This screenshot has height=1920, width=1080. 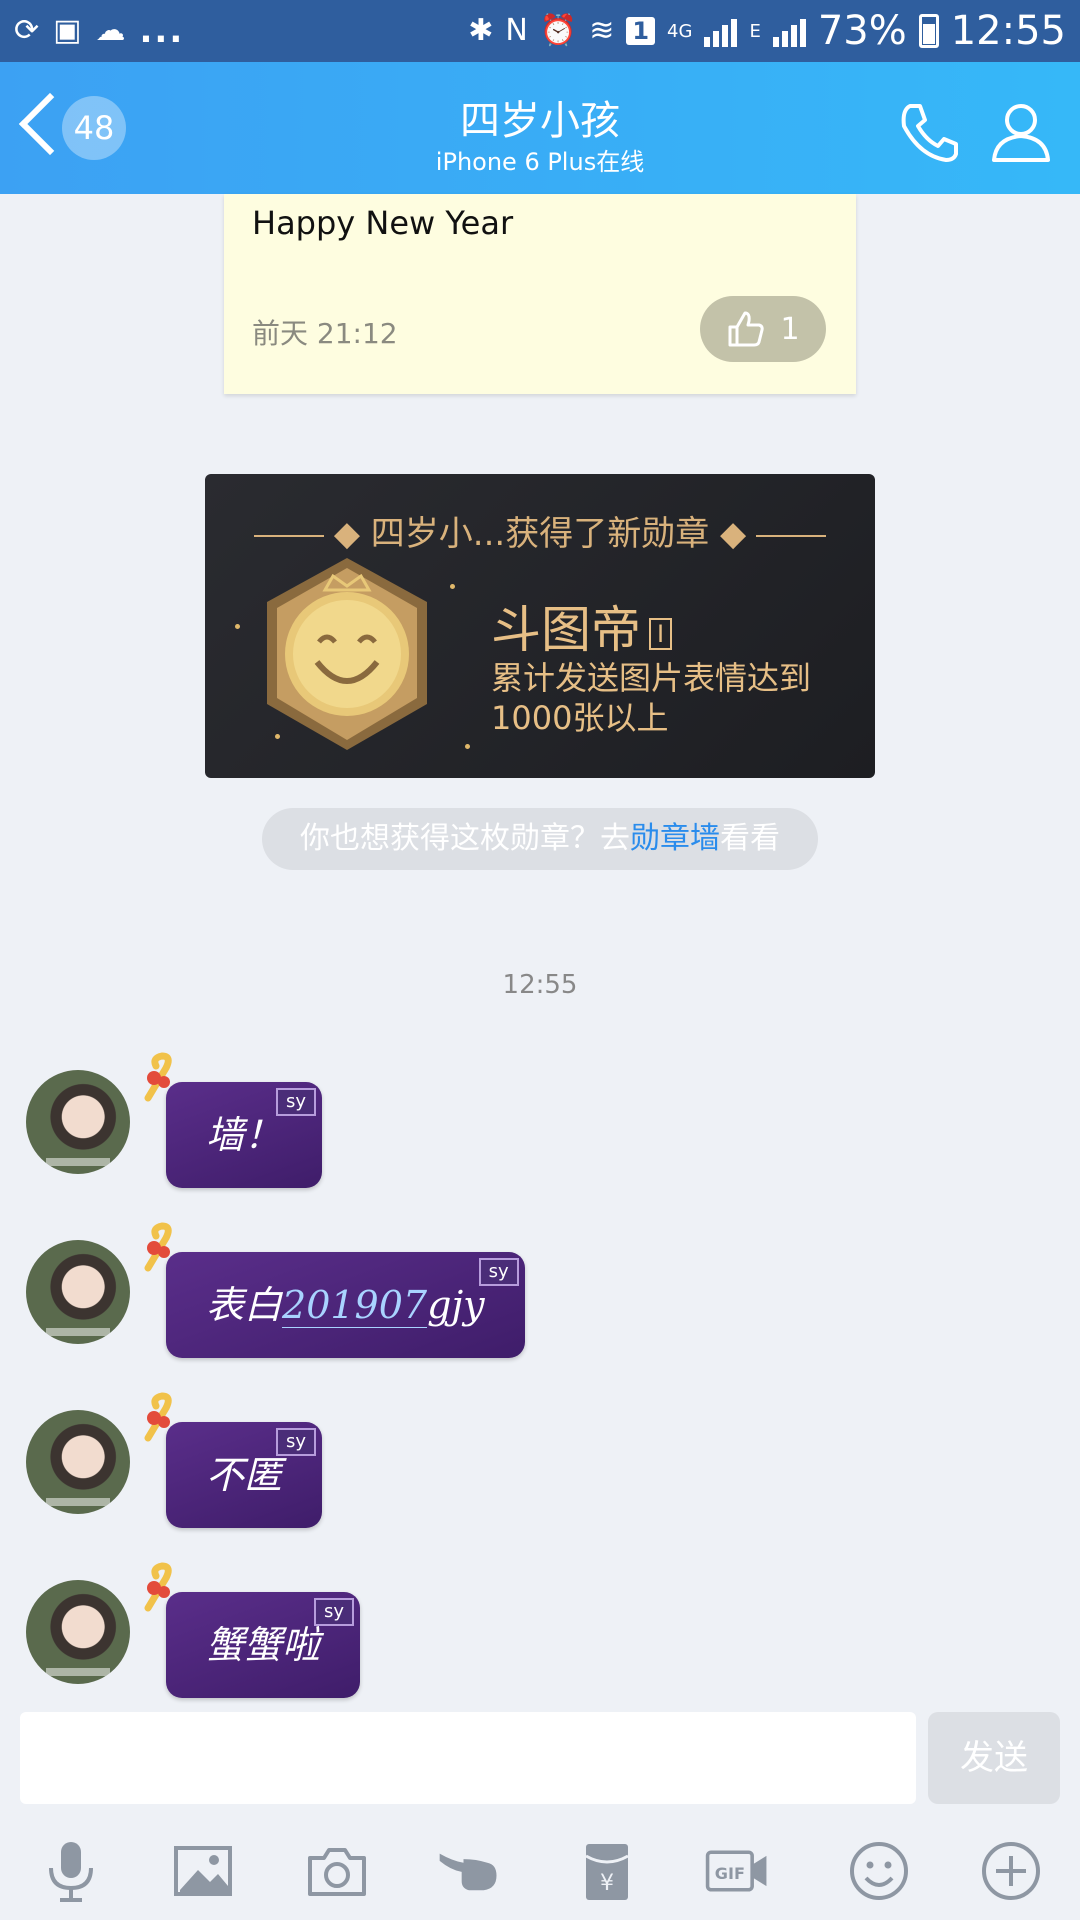 What do you see at coordinates (641, 31) in the screenshot?
I see `sim-badge: 1` at bounding box center [641, 31].